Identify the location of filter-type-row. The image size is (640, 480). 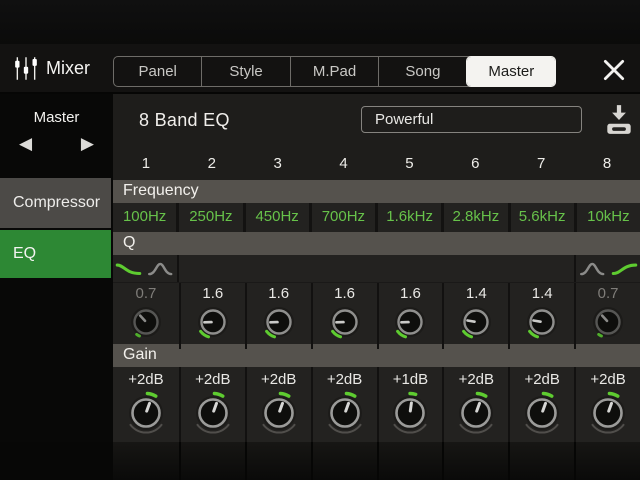
(376, 268).